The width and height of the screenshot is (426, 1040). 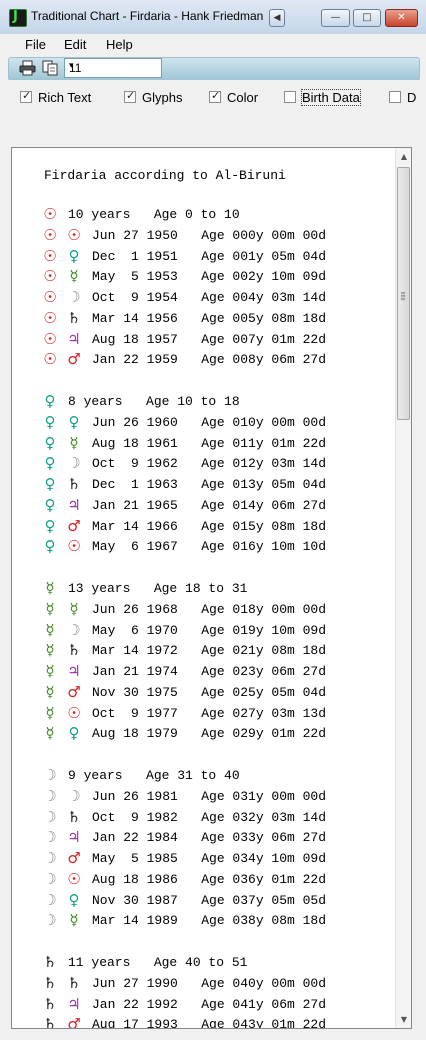 I want to click on subperiod-text: Jan 21 1974 Age 023y 06m 27d, so click(x=209, y=671).